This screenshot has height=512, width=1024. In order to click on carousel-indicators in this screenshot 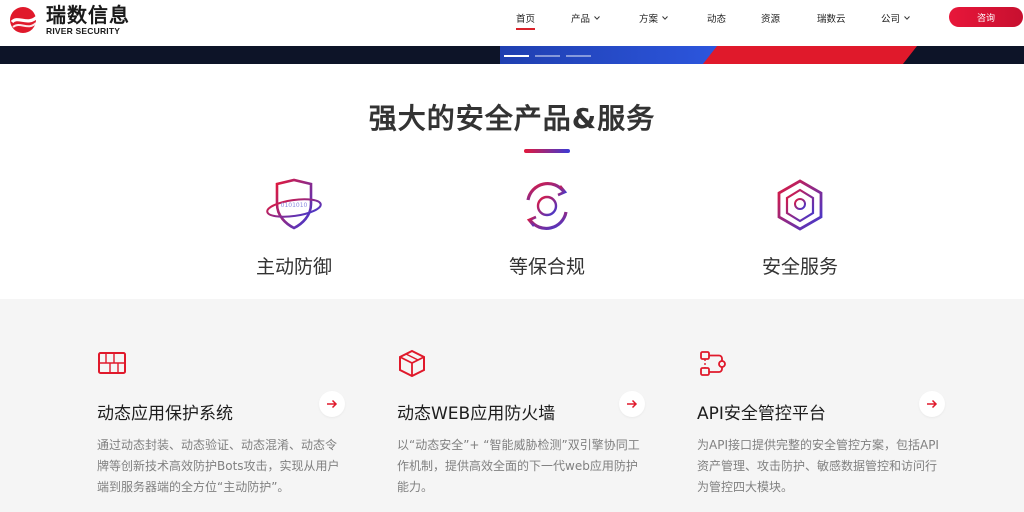, I will do `click(547, 56)`.